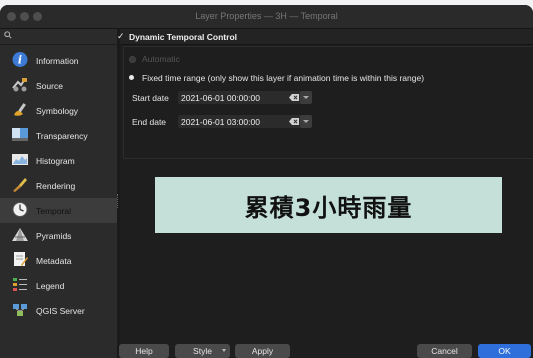  I want to click on sidebar-item-rendering: Rendering, so click(58, 185).